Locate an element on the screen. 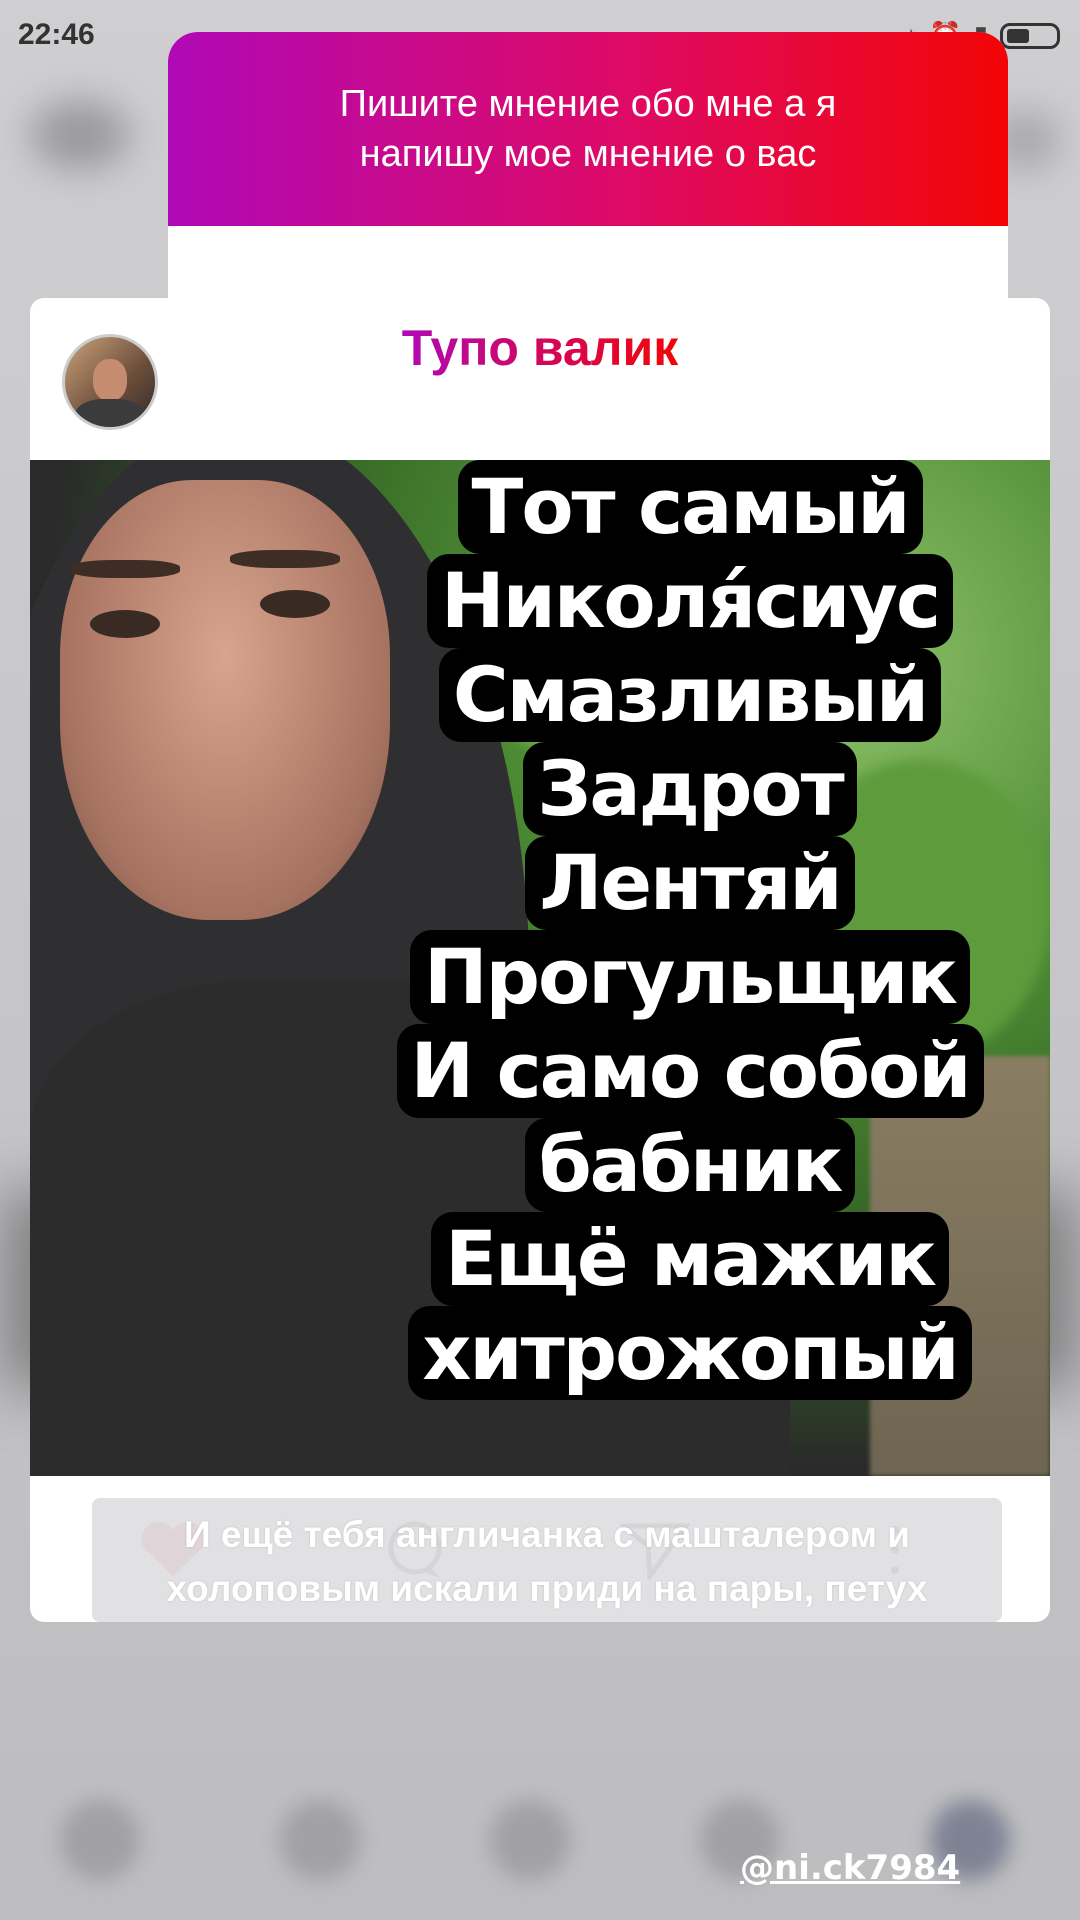 The width and height of the screenshot is (1080, 1920). overlay-line: Тот самый is located at coordinates (690, 507).